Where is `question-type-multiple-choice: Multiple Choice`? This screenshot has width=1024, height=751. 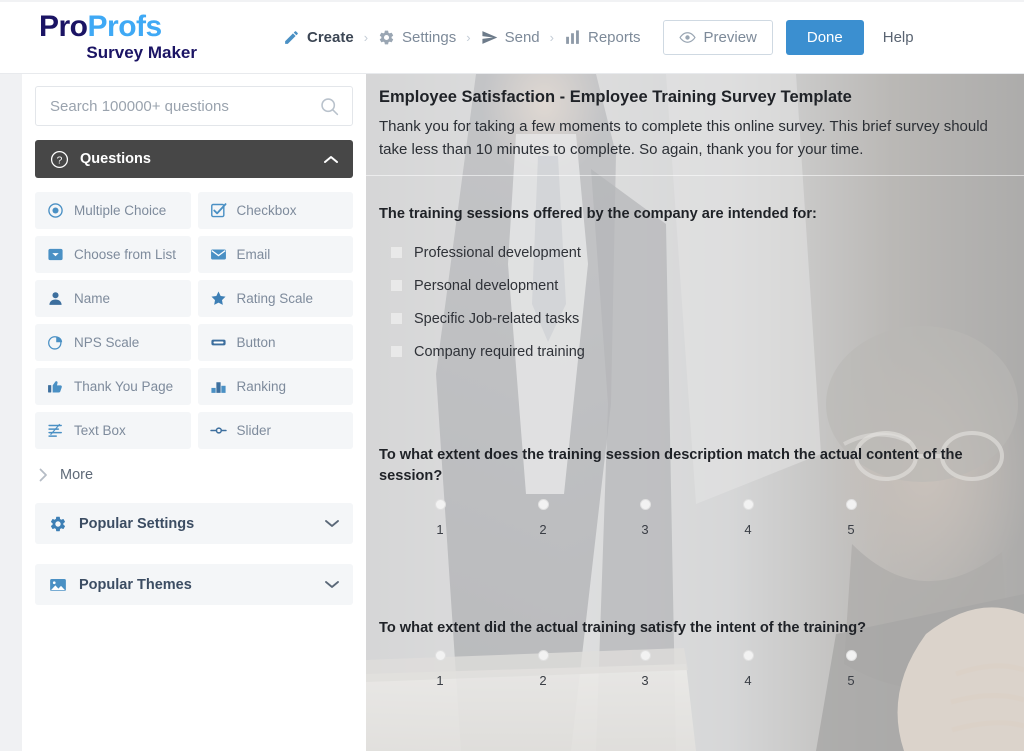 question-type-multiple-choice: Multiple Choice is located at coordinates (113, 210).